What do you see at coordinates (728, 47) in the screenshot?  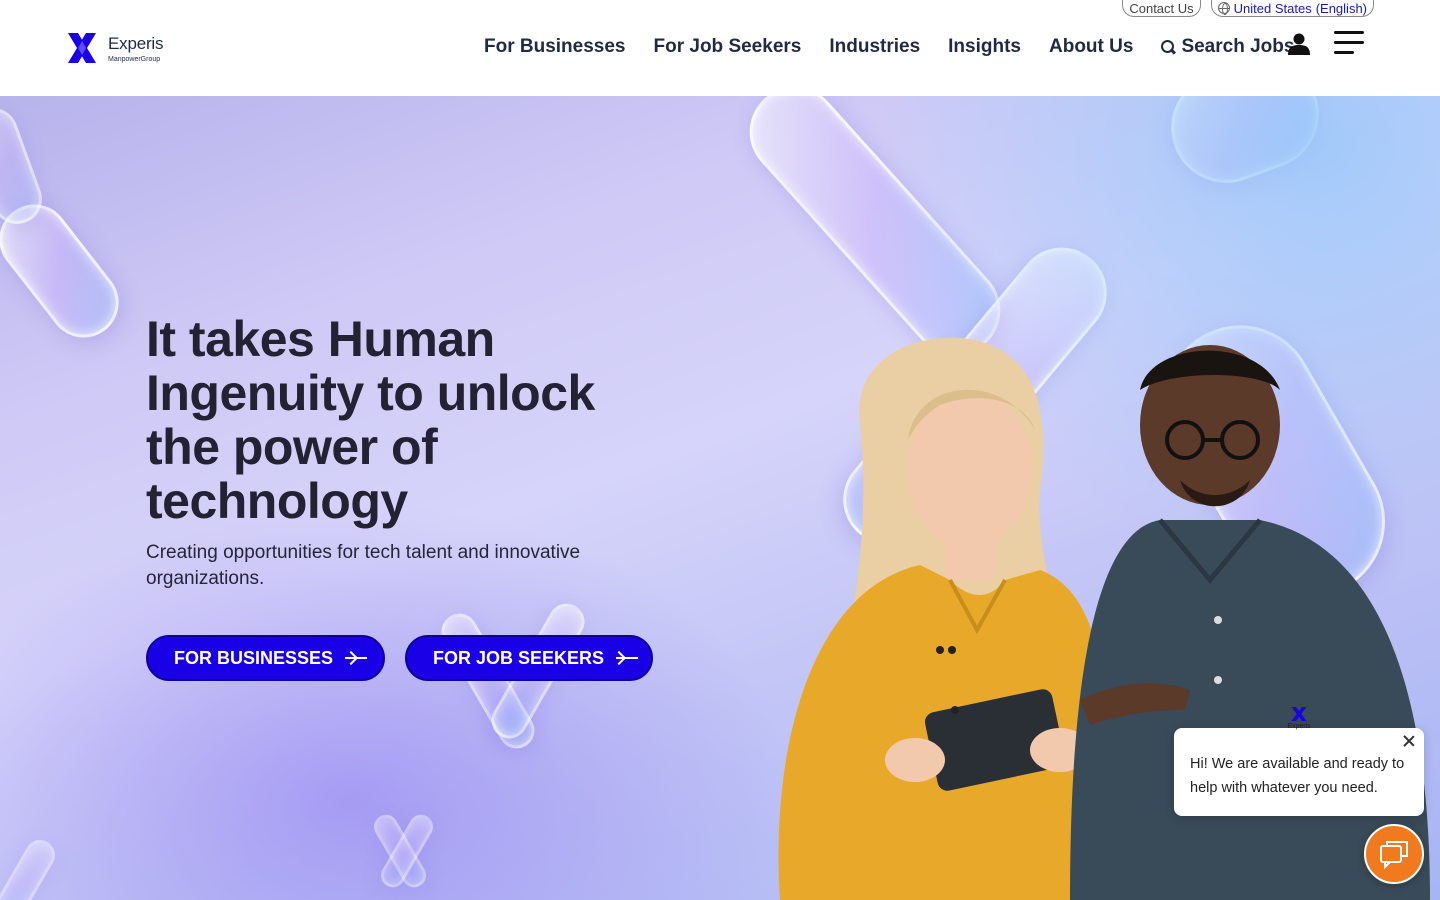 I see `nav-for-job-seekers: For Job Seekers` at bounding box center [728, 47].